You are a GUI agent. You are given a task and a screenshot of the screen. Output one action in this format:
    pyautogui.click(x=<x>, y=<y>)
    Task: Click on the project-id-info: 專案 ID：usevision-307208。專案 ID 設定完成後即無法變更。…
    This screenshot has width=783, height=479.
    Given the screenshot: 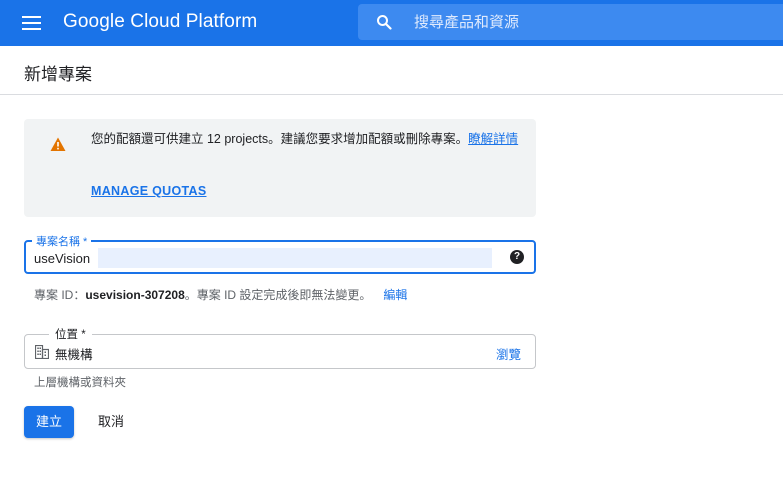 What is the action you would take?
    pyautogui.click(x=220, y=294)
    